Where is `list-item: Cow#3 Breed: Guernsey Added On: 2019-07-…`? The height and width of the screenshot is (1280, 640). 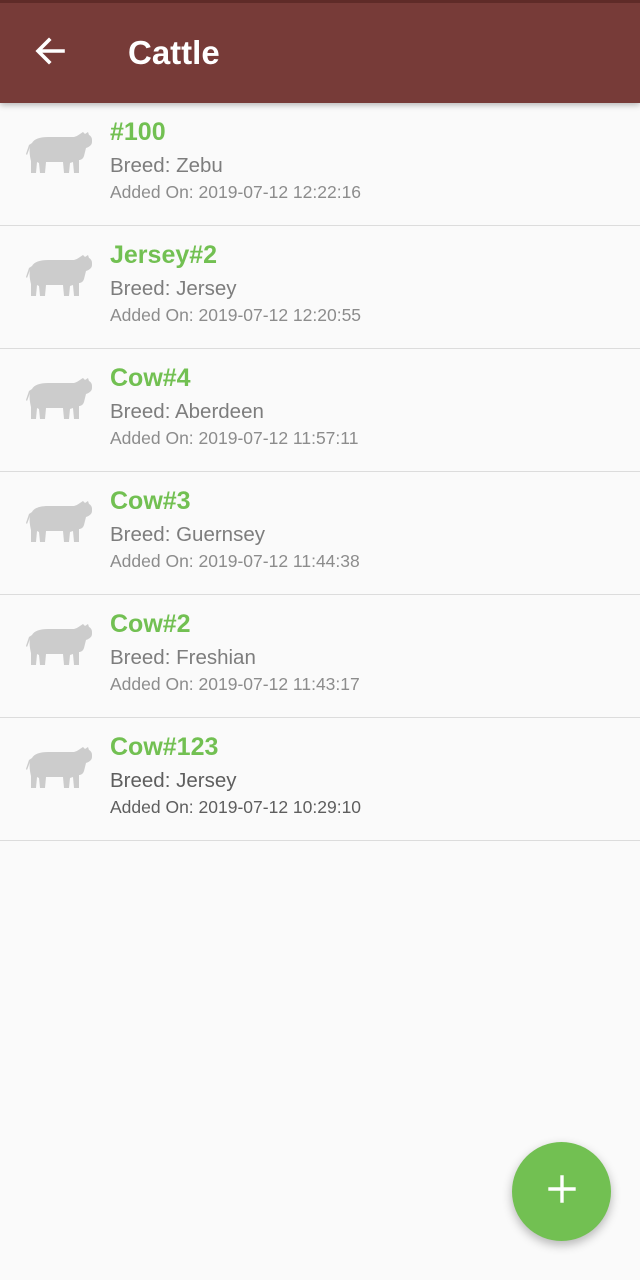 list-item: Cow#3 Breed: Guernsey Added On: 2019-07-… is located at coordinates (320, 533).